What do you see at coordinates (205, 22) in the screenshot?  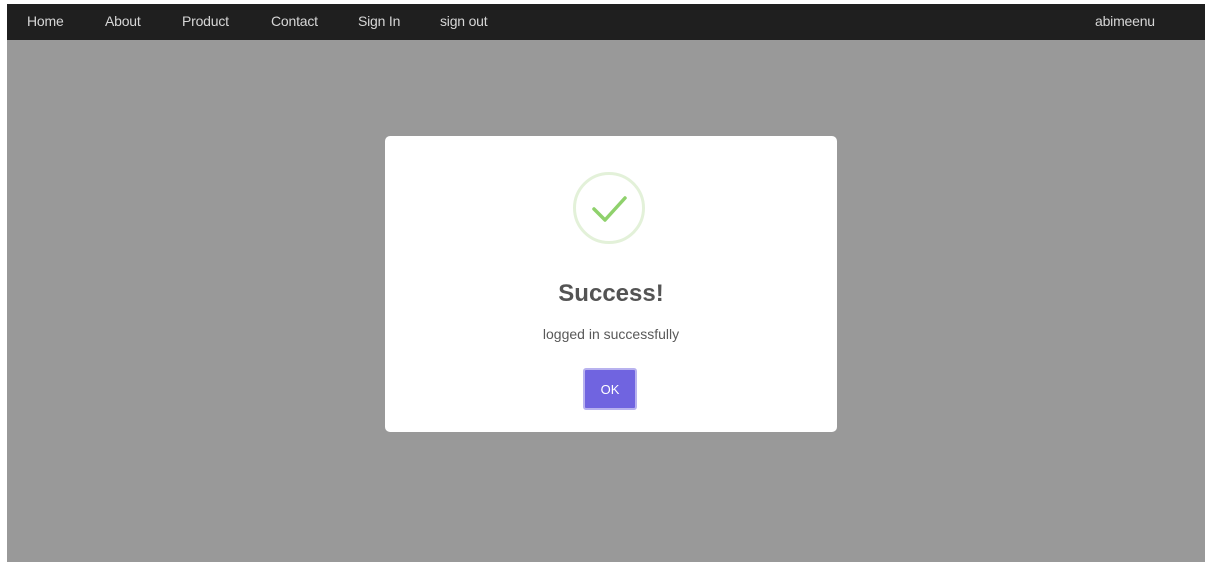 I see `nav-product-link: Product` at bounding box center [205, 22].